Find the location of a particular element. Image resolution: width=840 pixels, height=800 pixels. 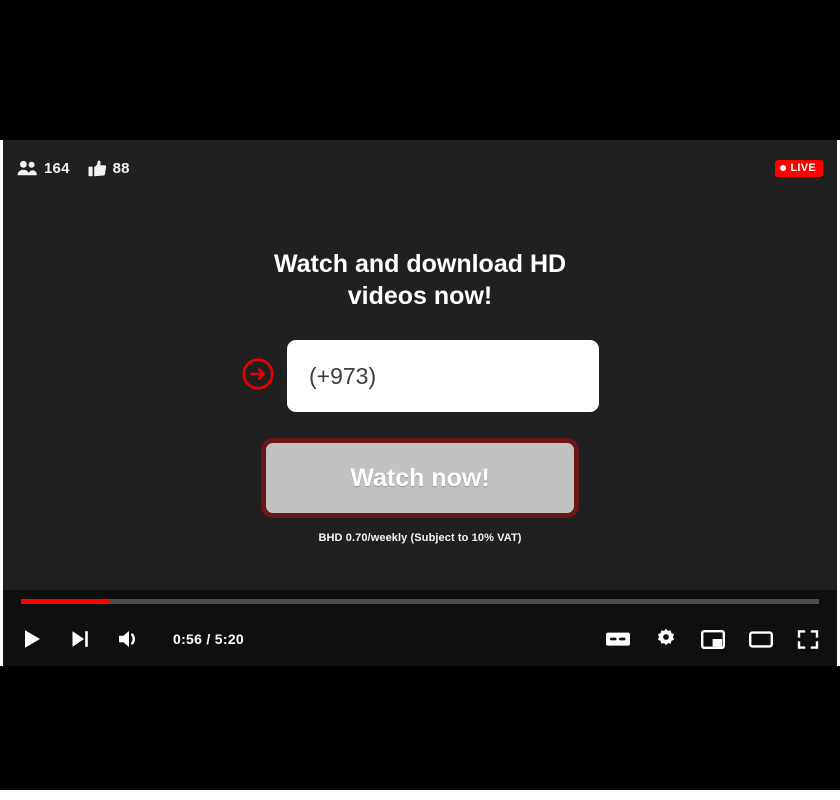

miniplayer-button is located at coordinates (713, 639).